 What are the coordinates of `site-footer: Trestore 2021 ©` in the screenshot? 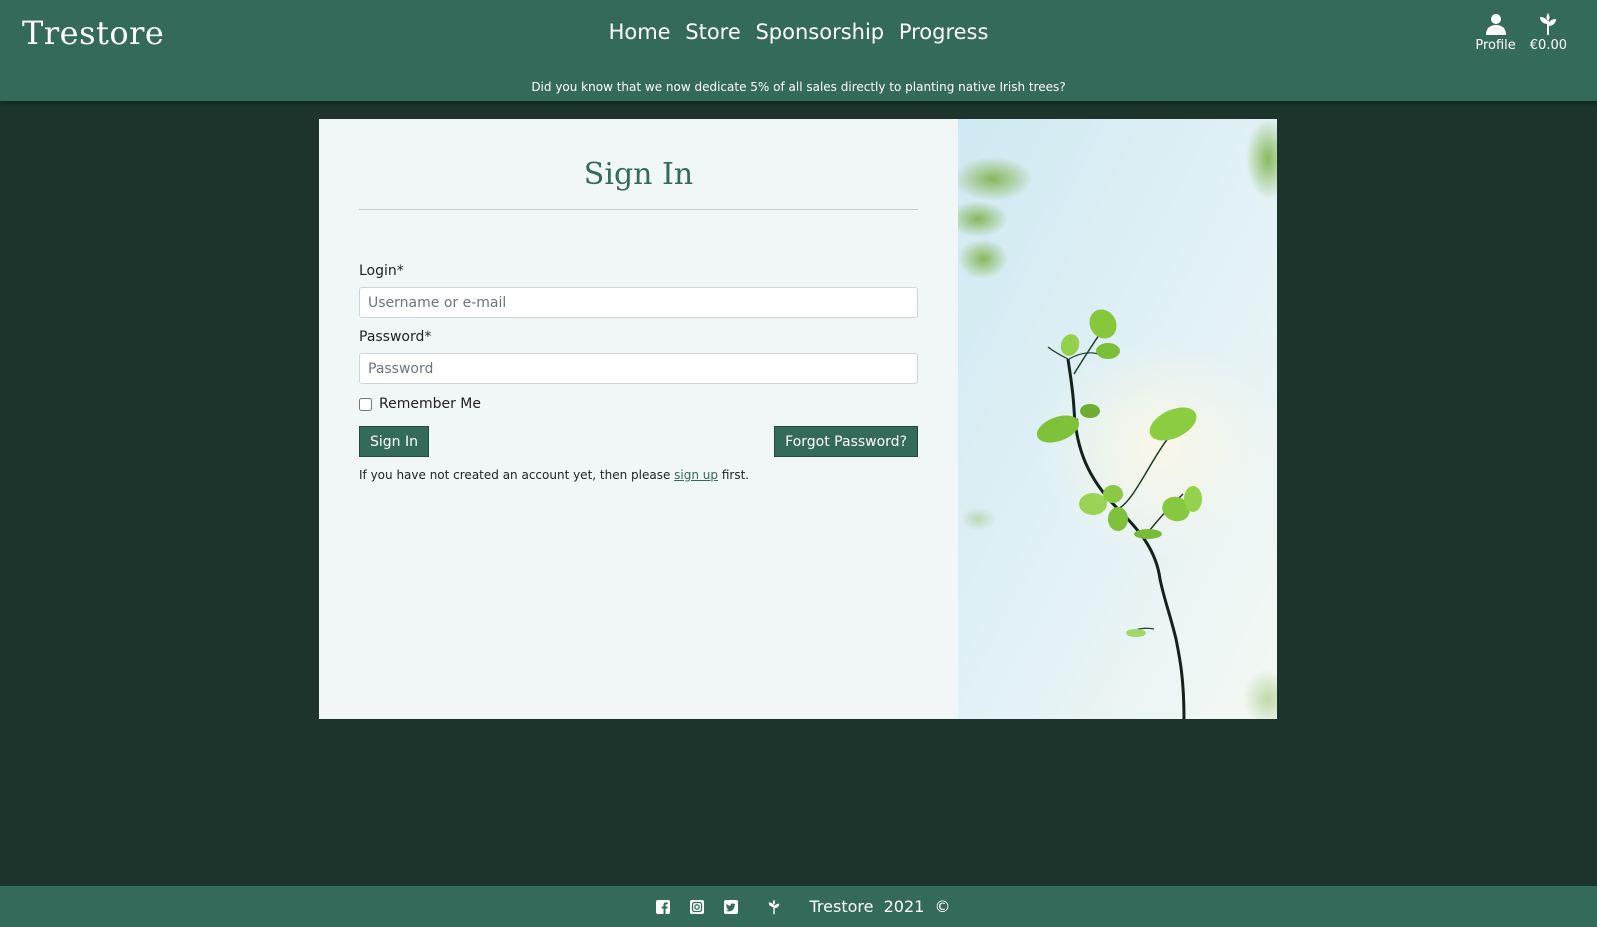 It's located at (798, 906).